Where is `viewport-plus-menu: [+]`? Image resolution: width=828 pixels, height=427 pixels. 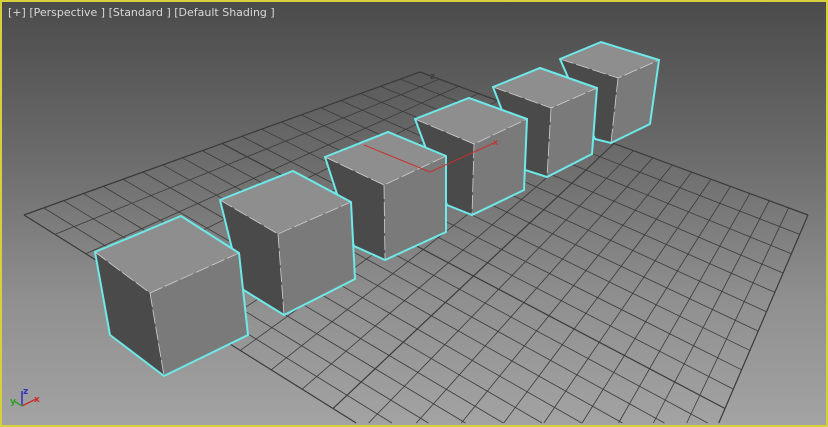
viewport-plus-menu: [+] is located at coordinates (17, 12).